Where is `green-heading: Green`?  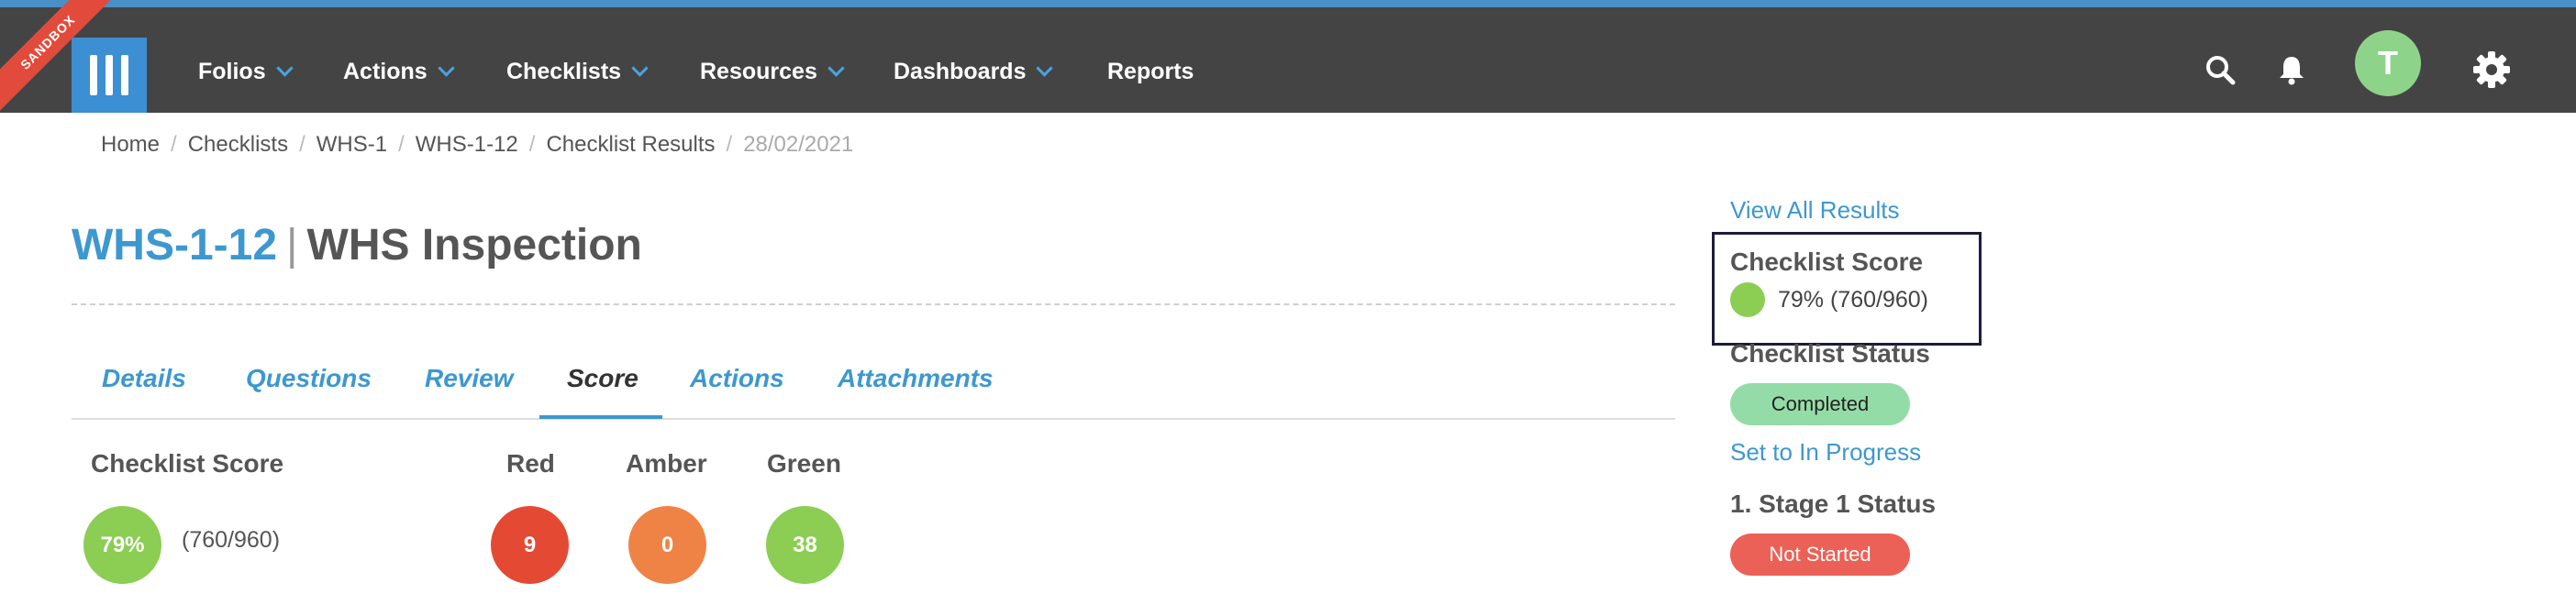 green-heading: Green is located at coordinates (804, 463).